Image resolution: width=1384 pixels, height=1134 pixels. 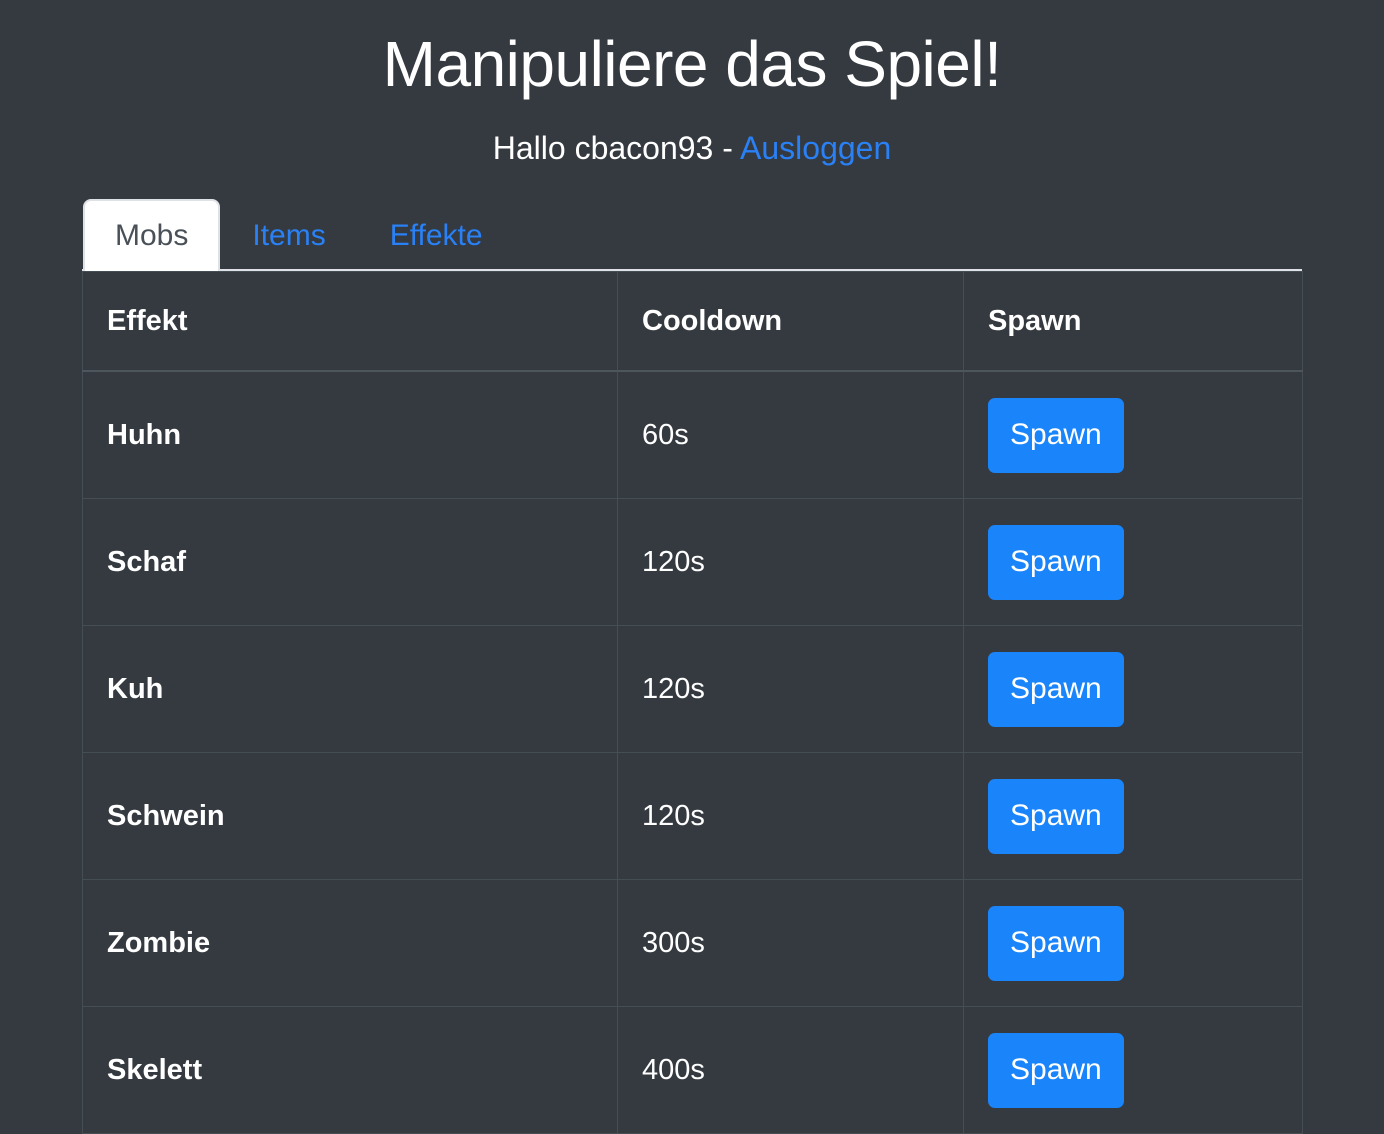 What do you see at coordinates (152, 235) in the screenshot?
I see `tab-mobs: Mobs` at bounding box center [152, 235].